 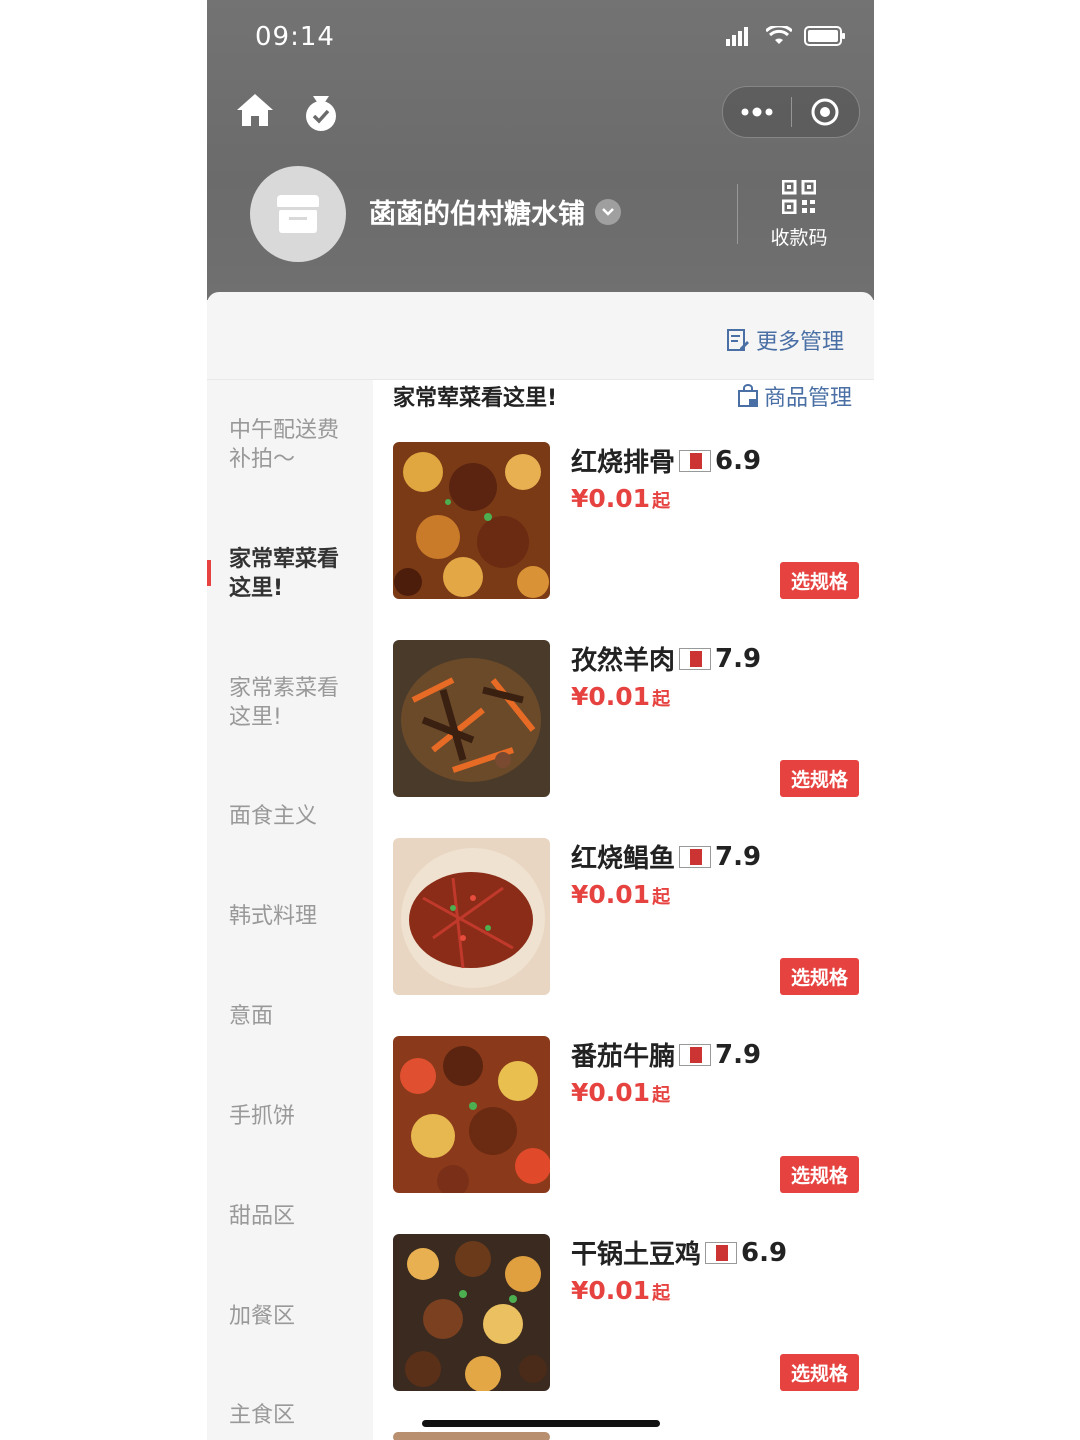 I want to click on more-dots-icon, so click(x=757, y=112).